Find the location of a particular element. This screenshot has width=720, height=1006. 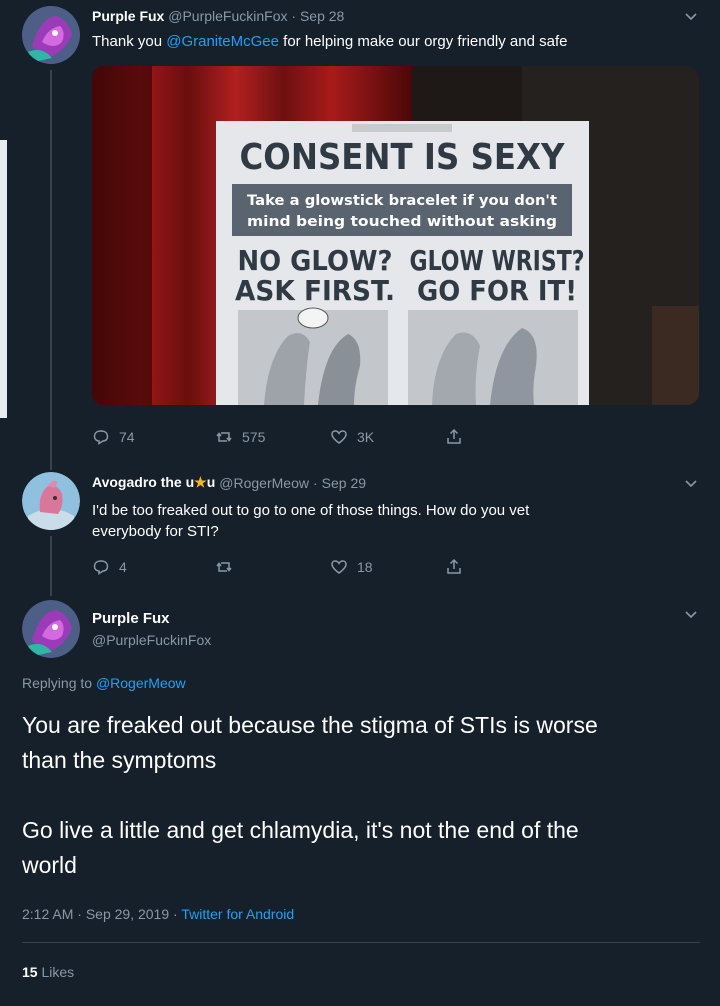

tweet1-header: Purple Fux @PurpleFuckinFox · Sep 28 is located at coordinates (218, 16).